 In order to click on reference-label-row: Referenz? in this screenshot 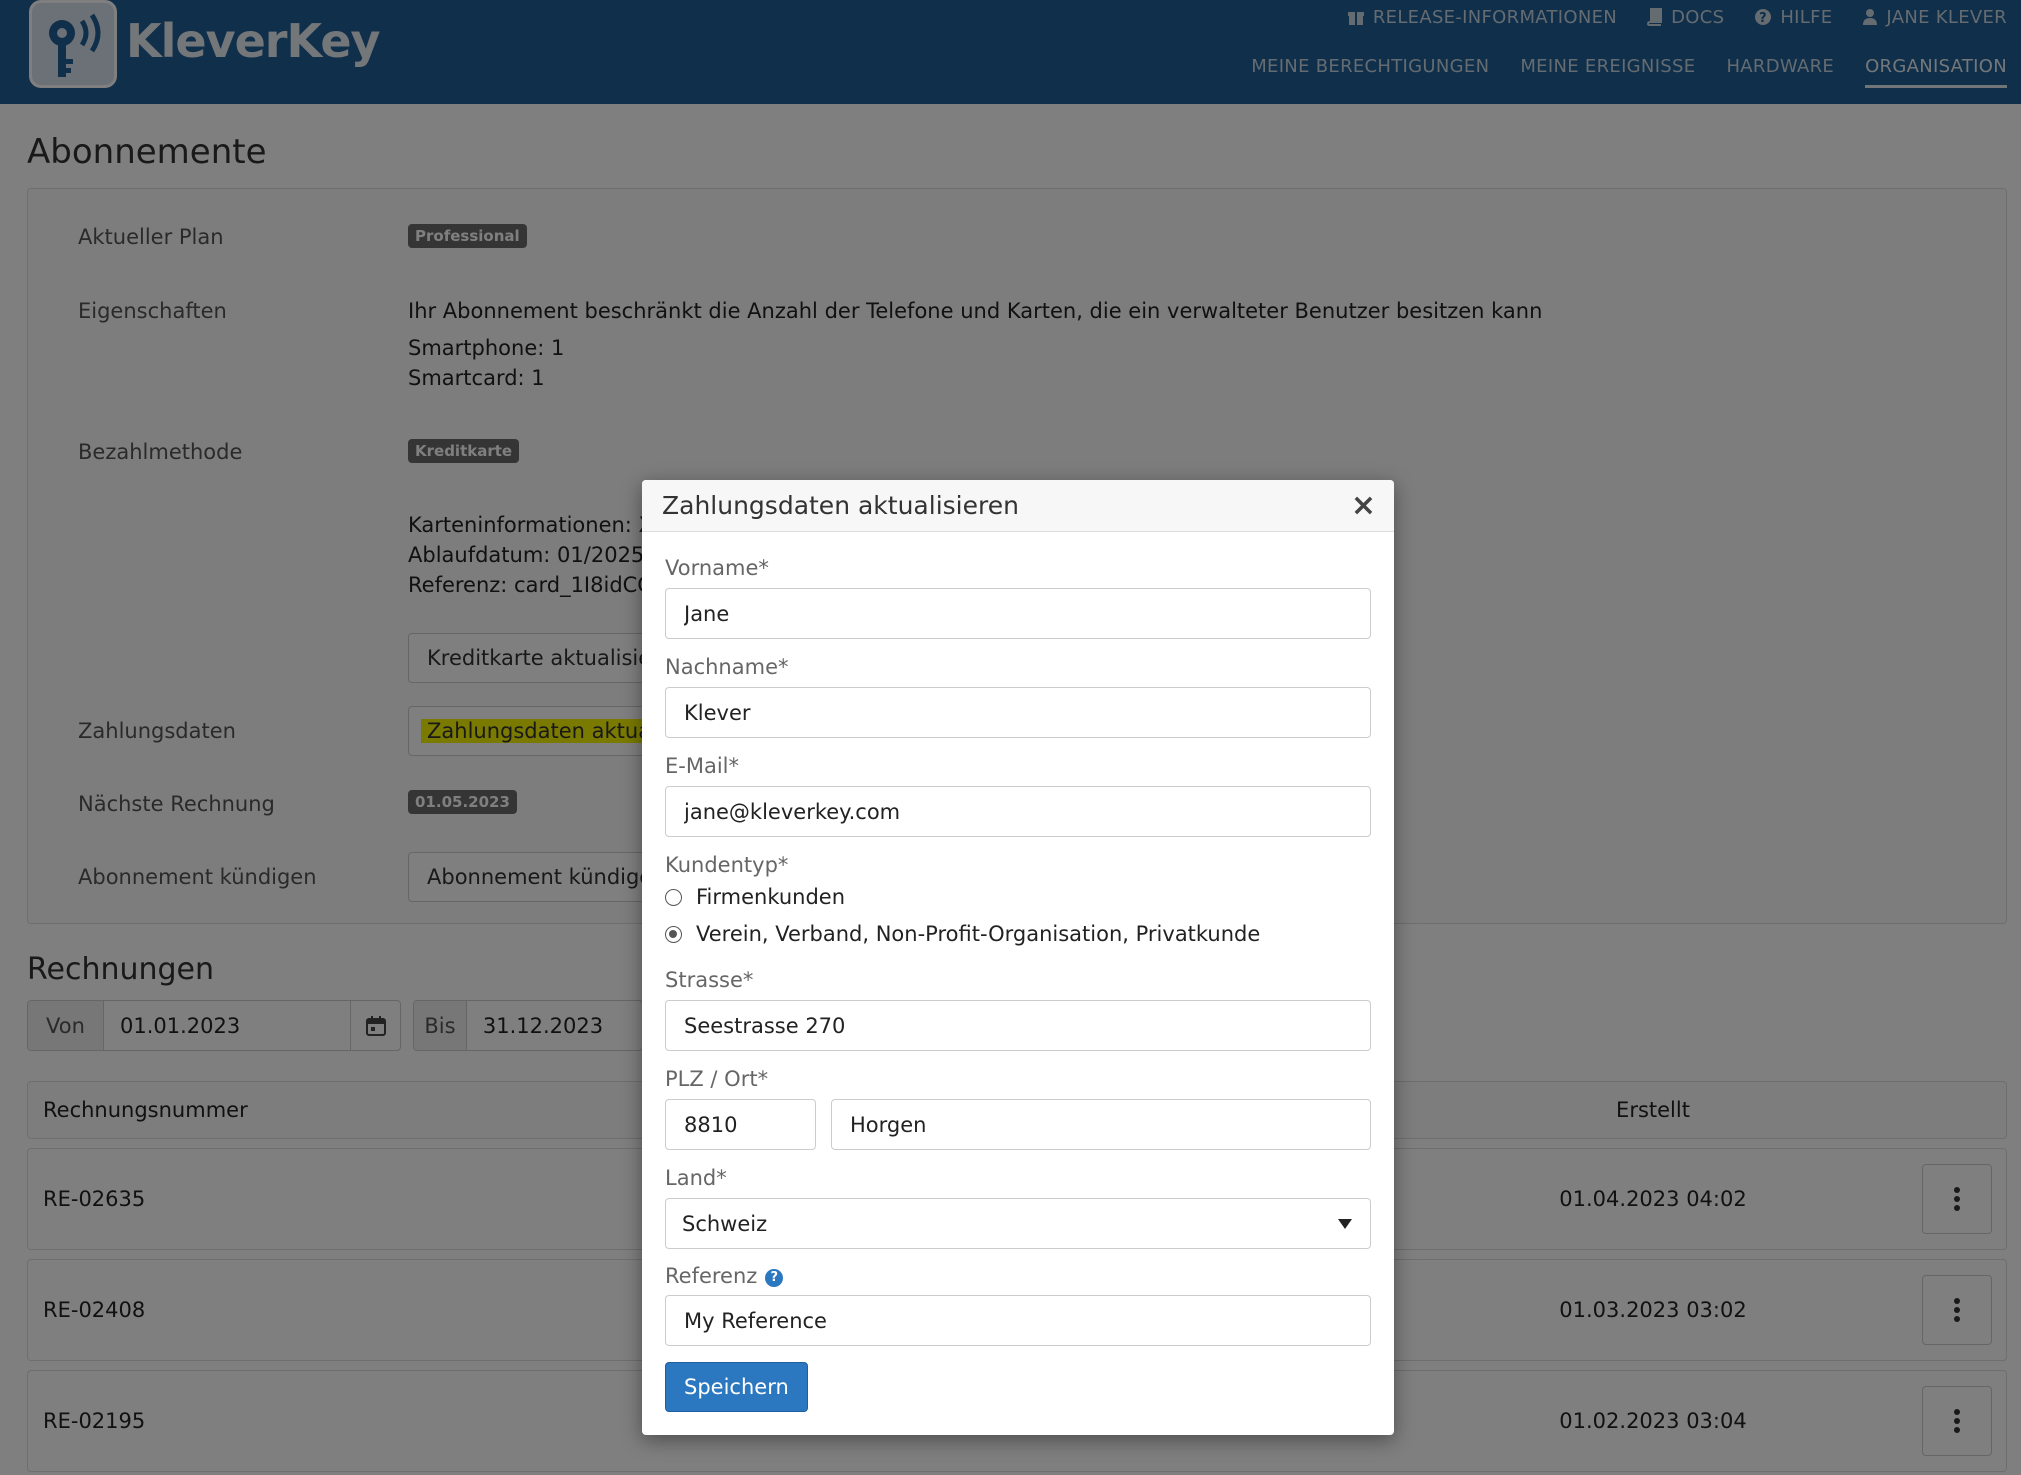, I will do `click(724, 1276)`.